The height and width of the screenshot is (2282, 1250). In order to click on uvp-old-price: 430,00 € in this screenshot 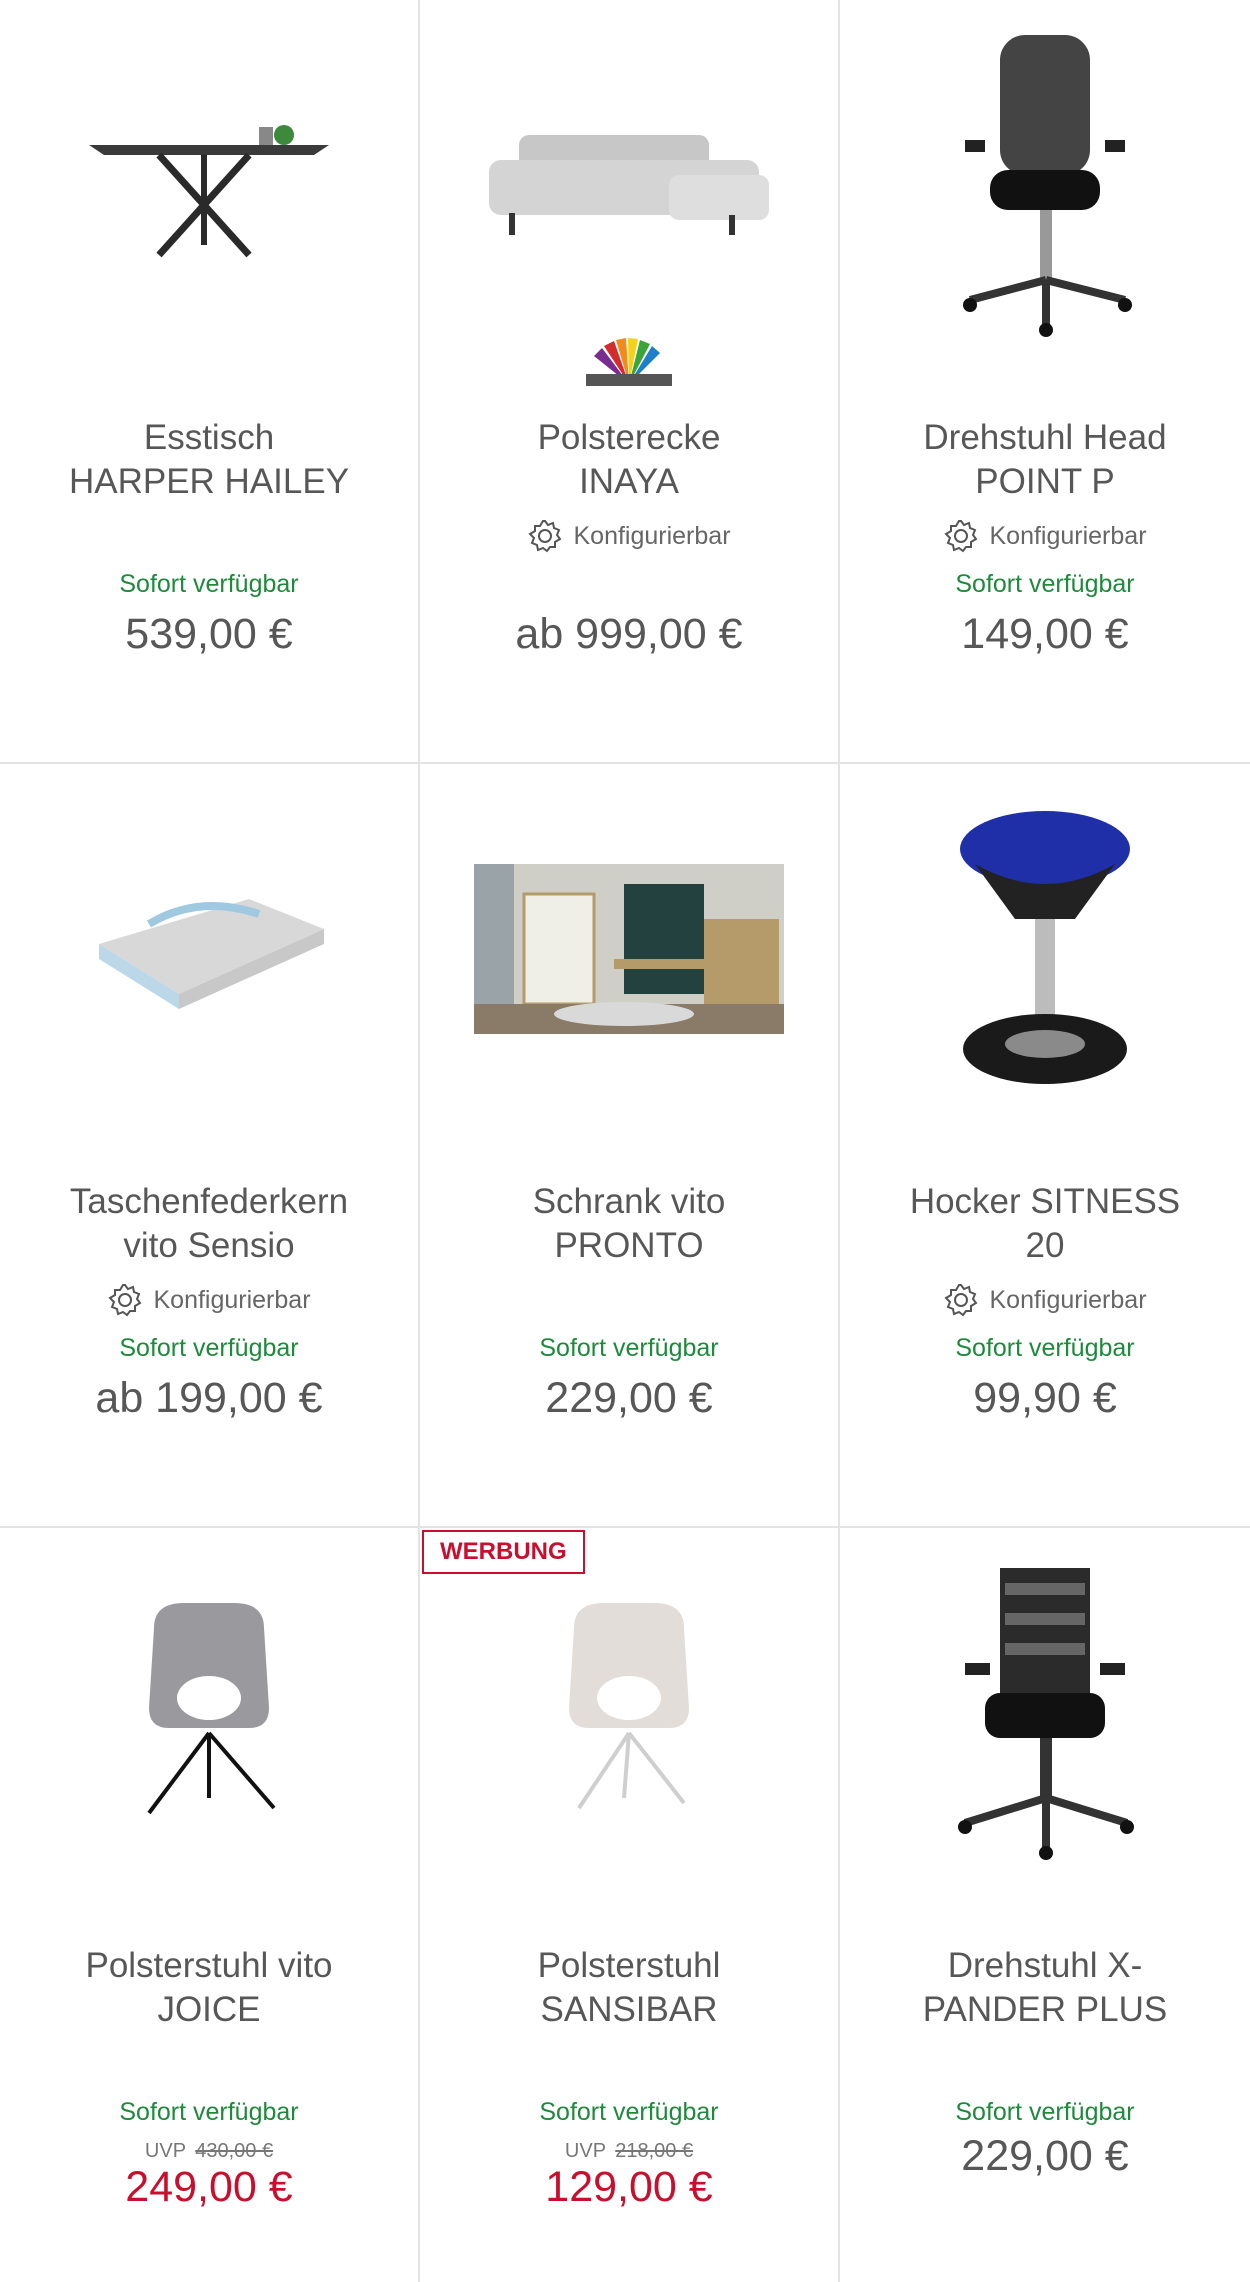, I will do `click(234, 2151)`.